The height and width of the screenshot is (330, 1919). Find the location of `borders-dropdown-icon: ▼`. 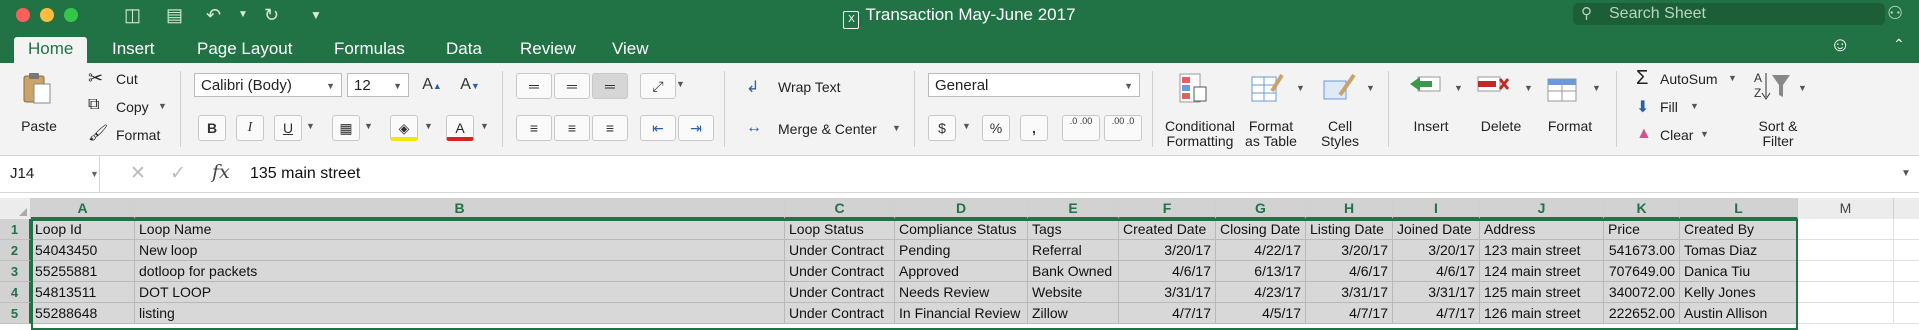

borders-dropdown-icon: ▼ is located at coordinates (368, 126).